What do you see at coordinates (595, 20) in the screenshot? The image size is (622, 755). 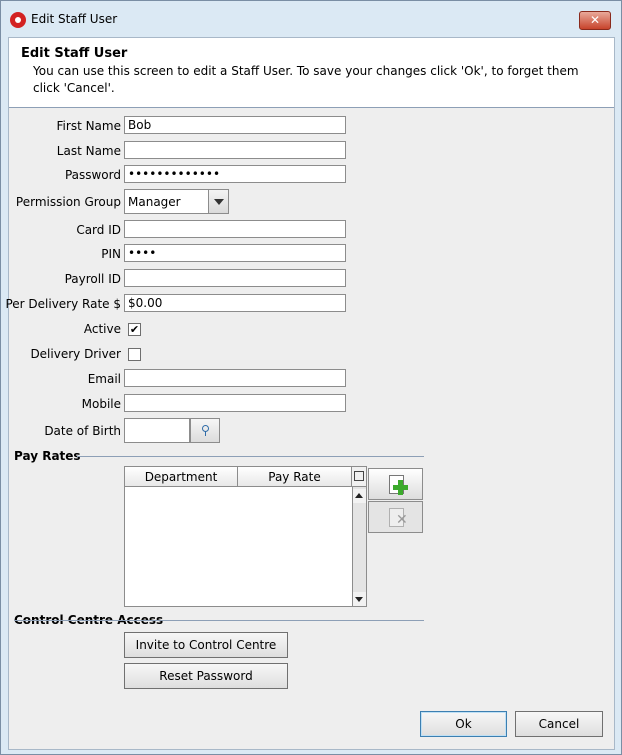 I see `close-button: ✕` at bounding box center [595, 20].